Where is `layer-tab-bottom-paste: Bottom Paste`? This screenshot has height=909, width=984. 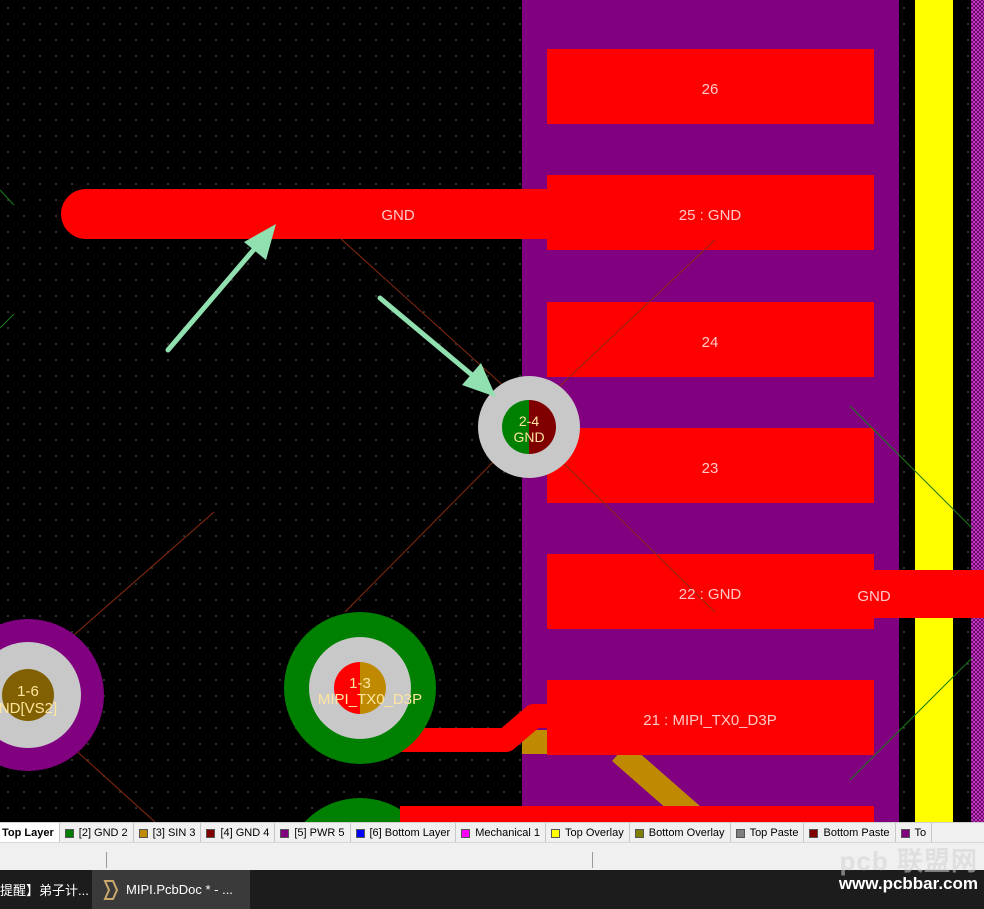
layer-tab-bottom-paste: Bottom Paste is located at coordinates (850, 833).